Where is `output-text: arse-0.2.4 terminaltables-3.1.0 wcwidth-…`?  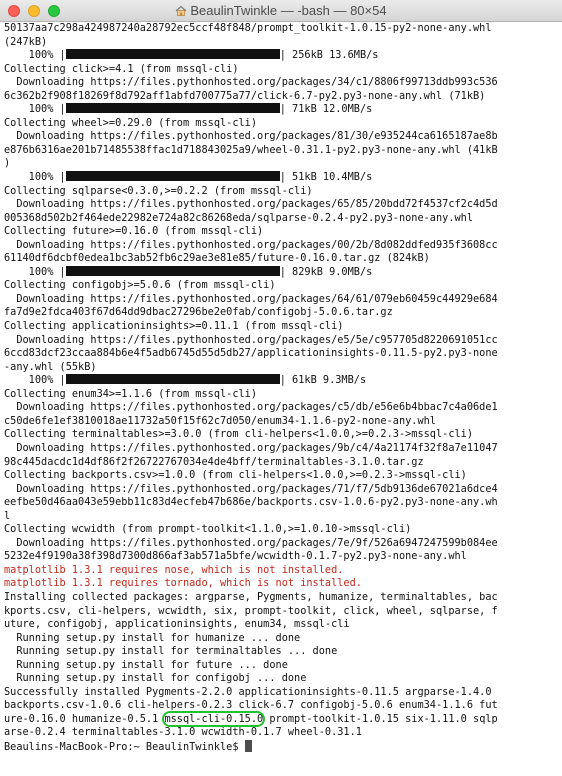 output-text: arse-0.2.4 terminaltables-3.1.0 wcwidth-… is located at coordinates (183, 732).